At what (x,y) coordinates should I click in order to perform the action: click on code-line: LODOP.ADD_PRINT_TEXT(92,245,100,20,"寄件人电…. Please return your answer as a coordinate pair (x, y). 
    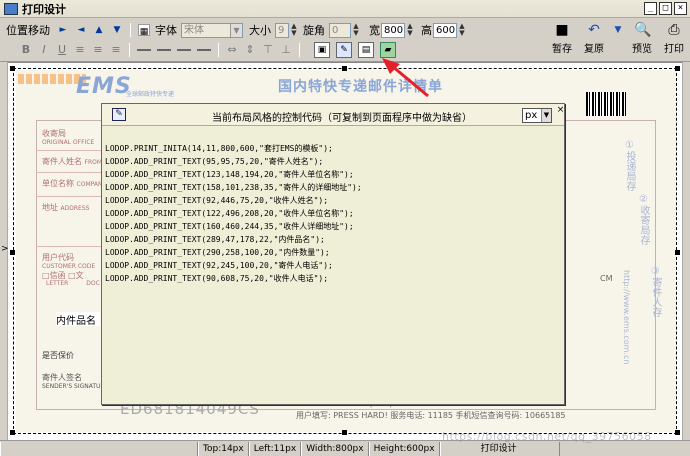
    Looking at the image, I should click on (219, 265).